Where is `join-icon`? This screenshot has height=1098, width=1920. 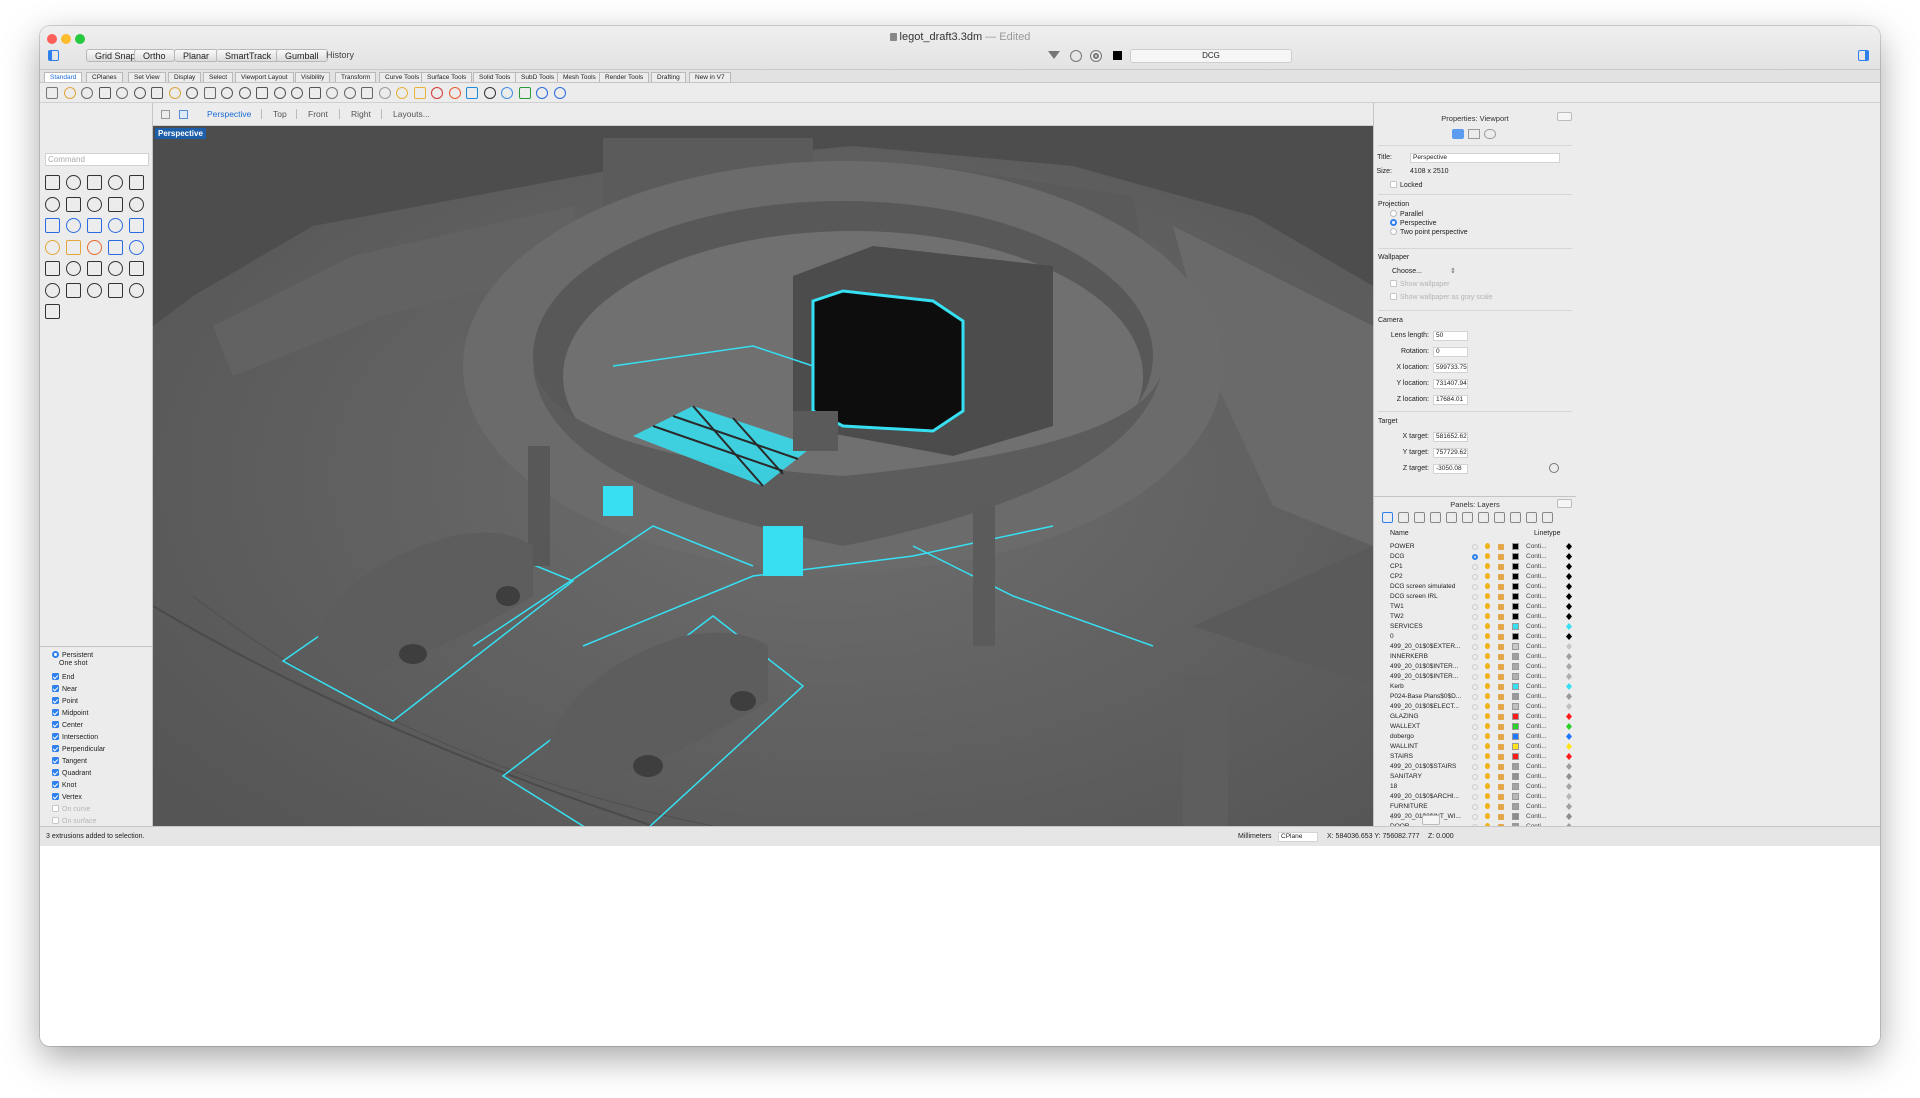
join-icon is located at coordinates (115, 268).